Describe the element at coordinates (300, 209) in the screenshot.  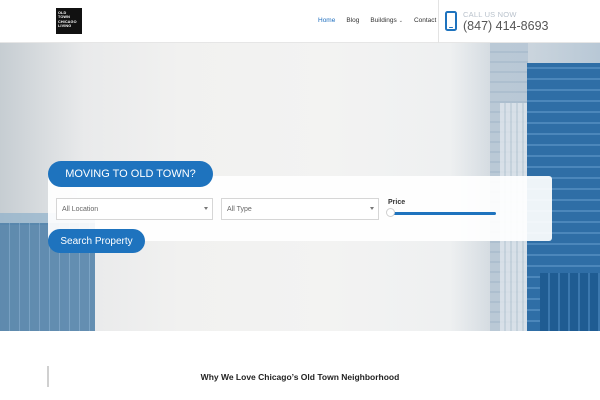
I see `type-select: All Type` at that location.